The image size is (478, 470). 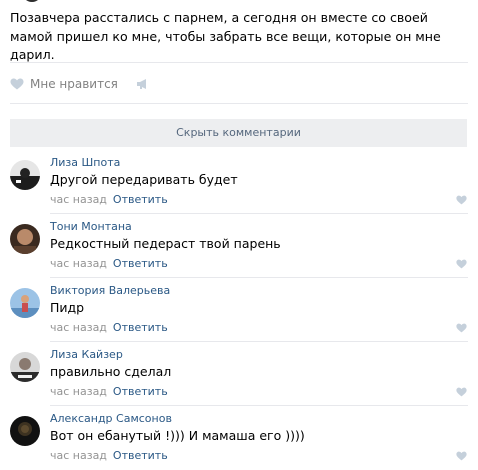 I want to click on comment-author: Лиза Кайзер, so click(x=86, y=355).